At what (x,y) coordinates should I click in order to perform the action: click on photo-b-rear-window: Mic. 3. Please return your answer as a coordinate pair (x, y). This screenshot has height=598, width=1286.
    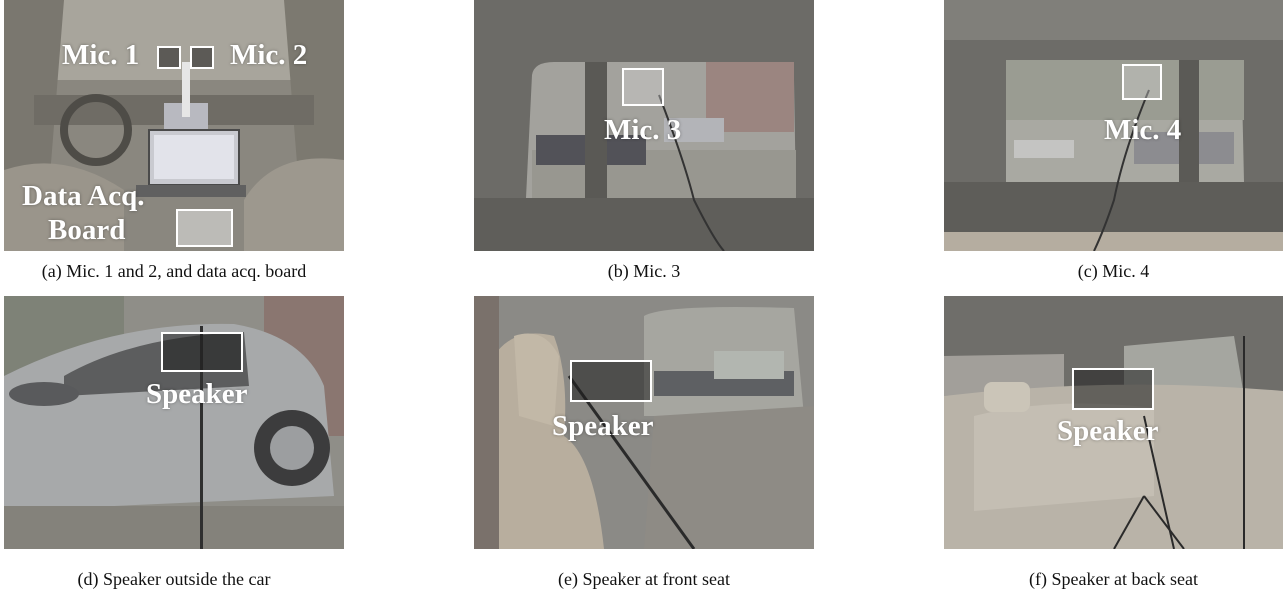
    Looking at the image, I should click on (644, 125).